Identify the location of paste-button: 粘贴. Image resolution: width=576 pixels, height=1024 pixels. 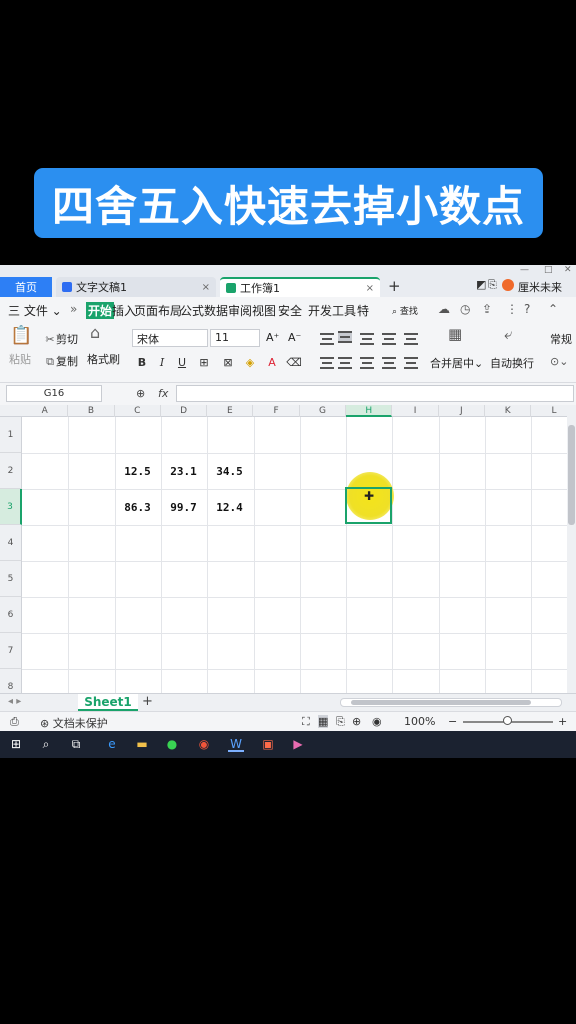
(20, 359).